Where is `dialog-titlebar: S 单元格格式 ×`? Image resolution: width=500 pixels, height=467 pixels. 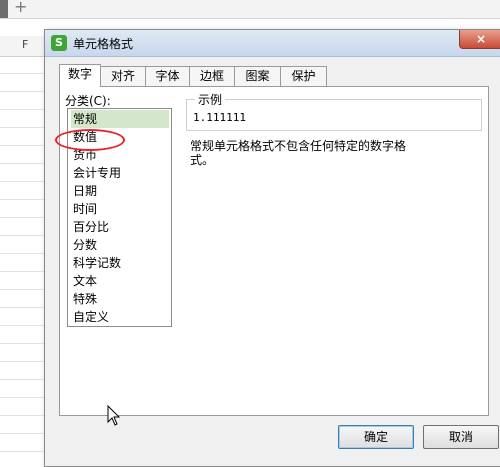 dialog-titlebar: S 单元格格式 × is located at coordinates (272, 43).